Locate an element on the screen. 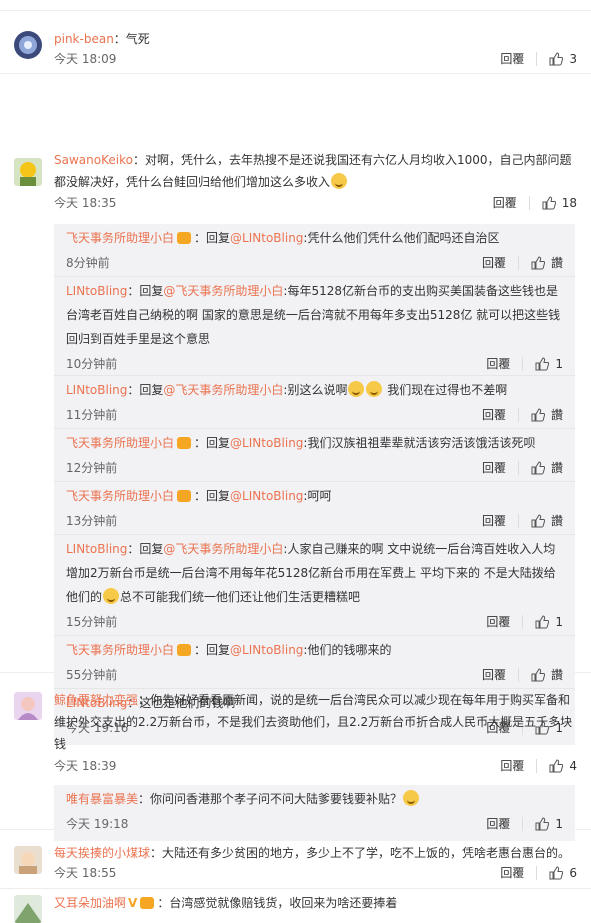 The height and width of the screenshot is (923, 591). top-divider is located at coordinates (295, 5).